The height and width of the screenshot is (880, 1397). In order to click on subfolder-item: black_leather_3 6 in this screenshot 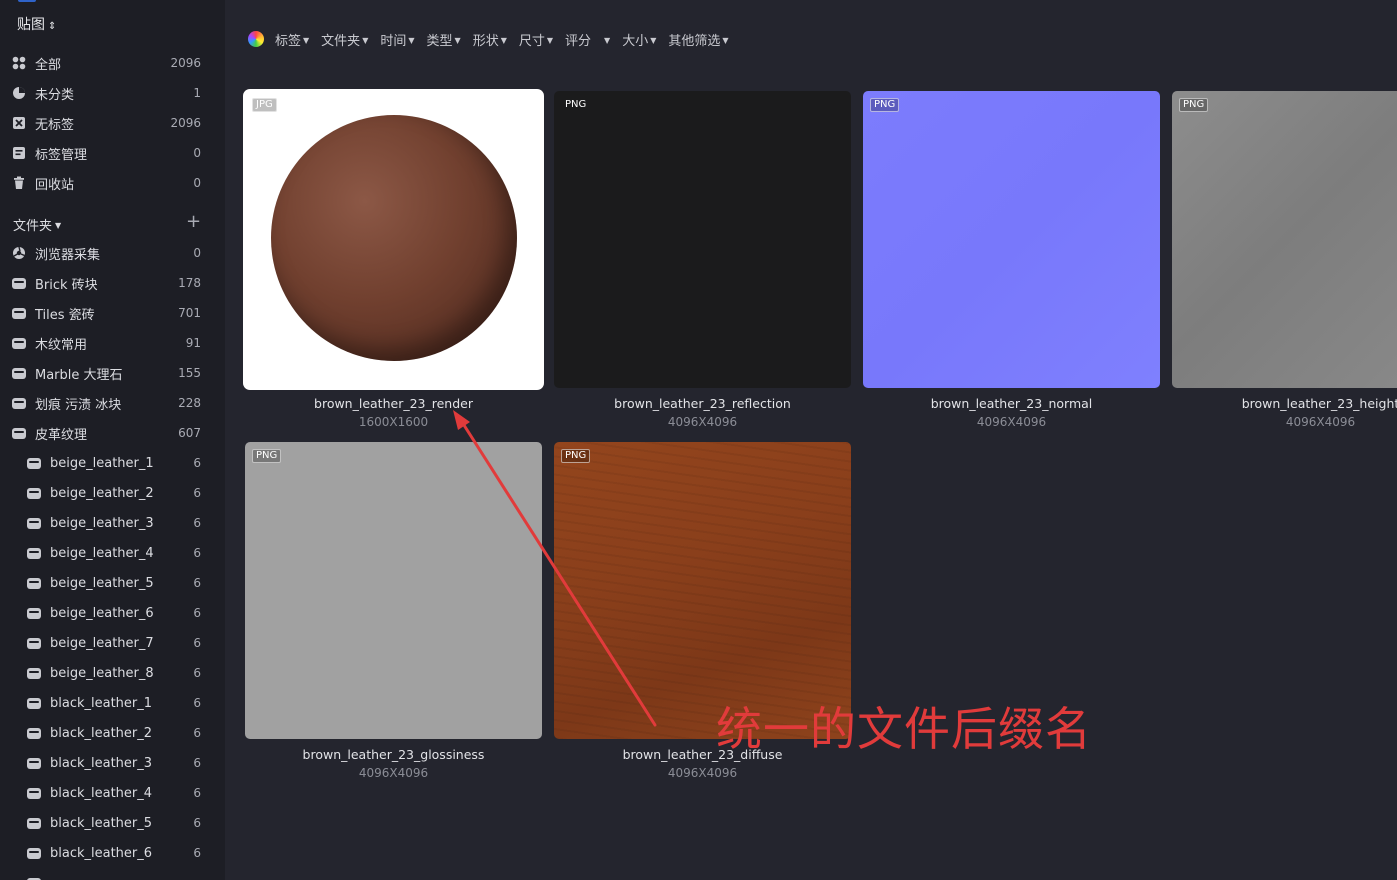, I will do `click(112, 763)`.